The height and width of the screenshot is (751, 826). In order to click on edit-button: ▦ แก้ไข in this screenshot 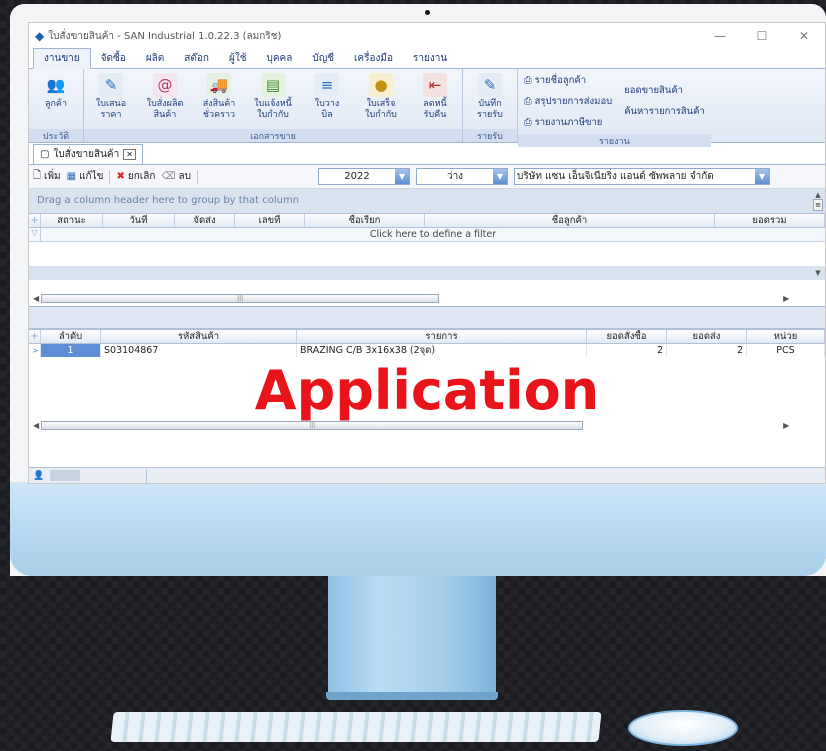, I will do `click(85, 176)`.